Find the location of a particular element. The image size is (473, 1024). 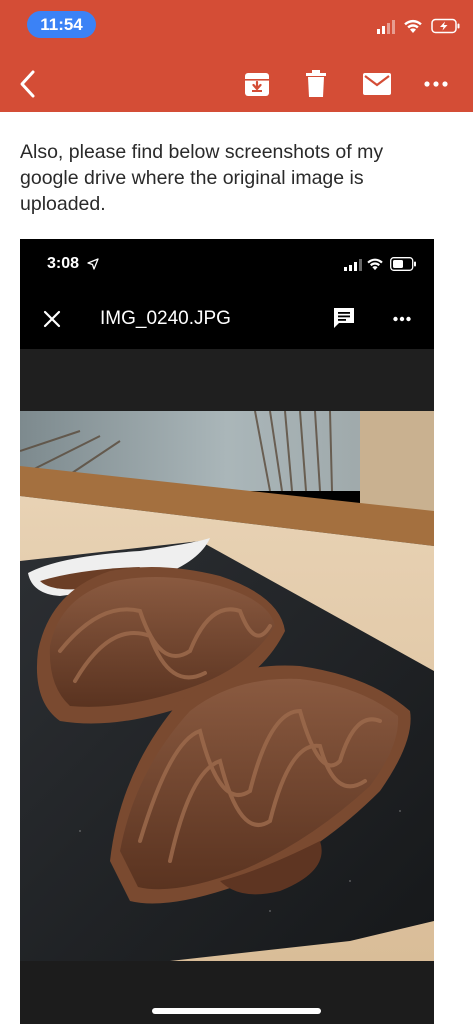

back-button is located at coordinates (28, 84).